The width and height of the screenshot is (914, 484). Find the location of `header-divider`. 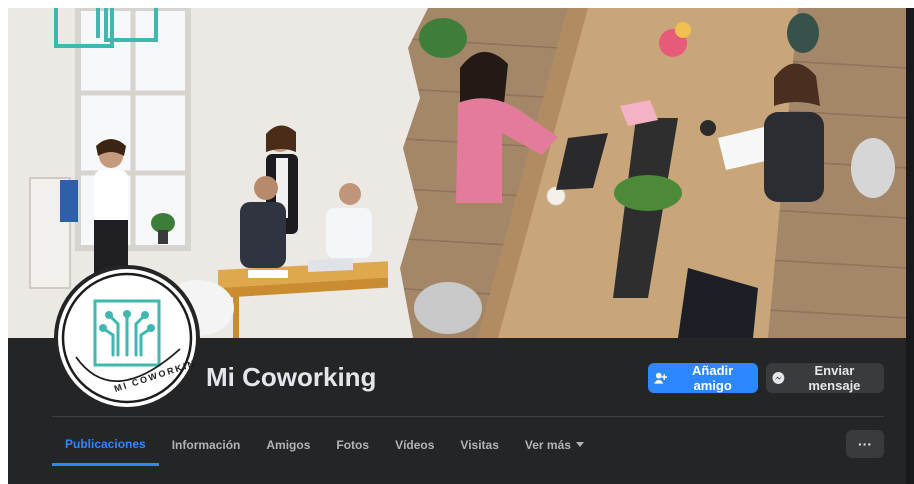

header-divider is located at coordinates (468, 416).